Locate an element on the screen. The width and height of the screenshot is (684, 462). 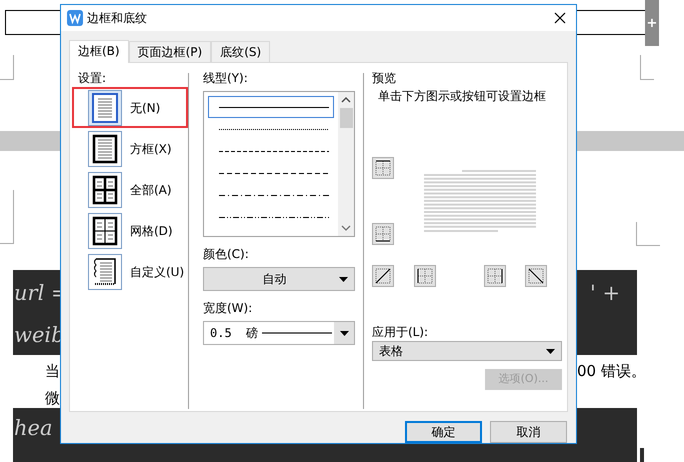
body-text: 当 is located at coordinates (52, 371).